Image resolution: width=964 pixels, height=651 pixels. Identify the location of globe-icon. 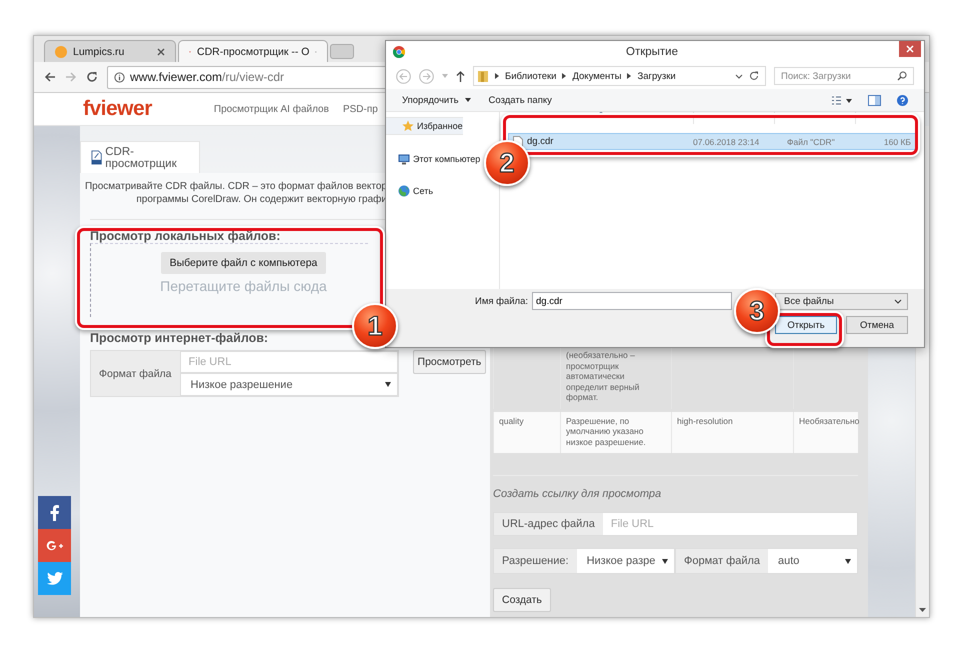
(404, 191).